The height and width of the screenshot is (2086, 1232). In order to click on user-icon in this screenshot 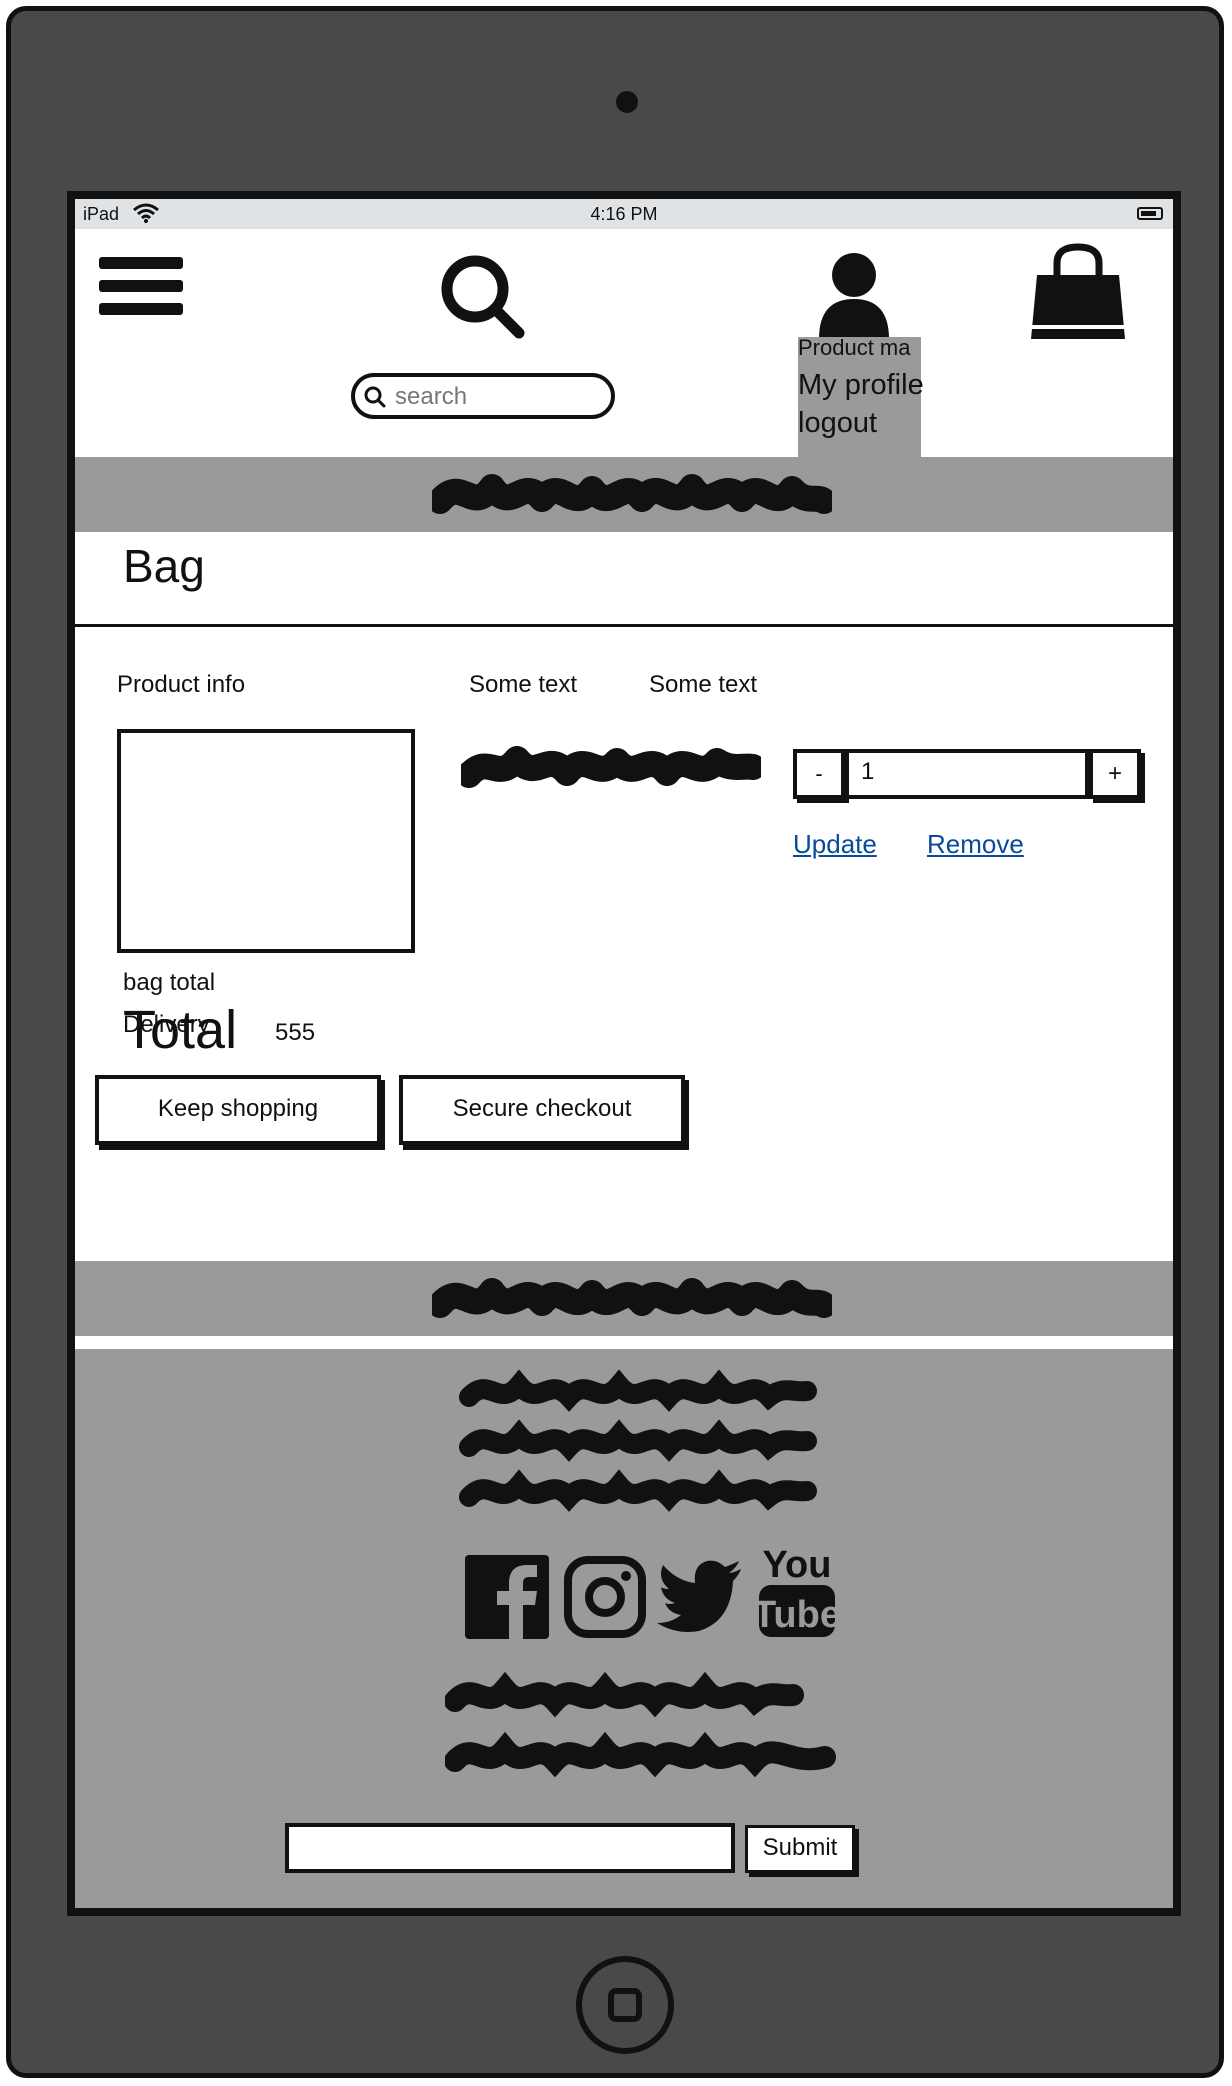, I will do `click(854, 295)`.